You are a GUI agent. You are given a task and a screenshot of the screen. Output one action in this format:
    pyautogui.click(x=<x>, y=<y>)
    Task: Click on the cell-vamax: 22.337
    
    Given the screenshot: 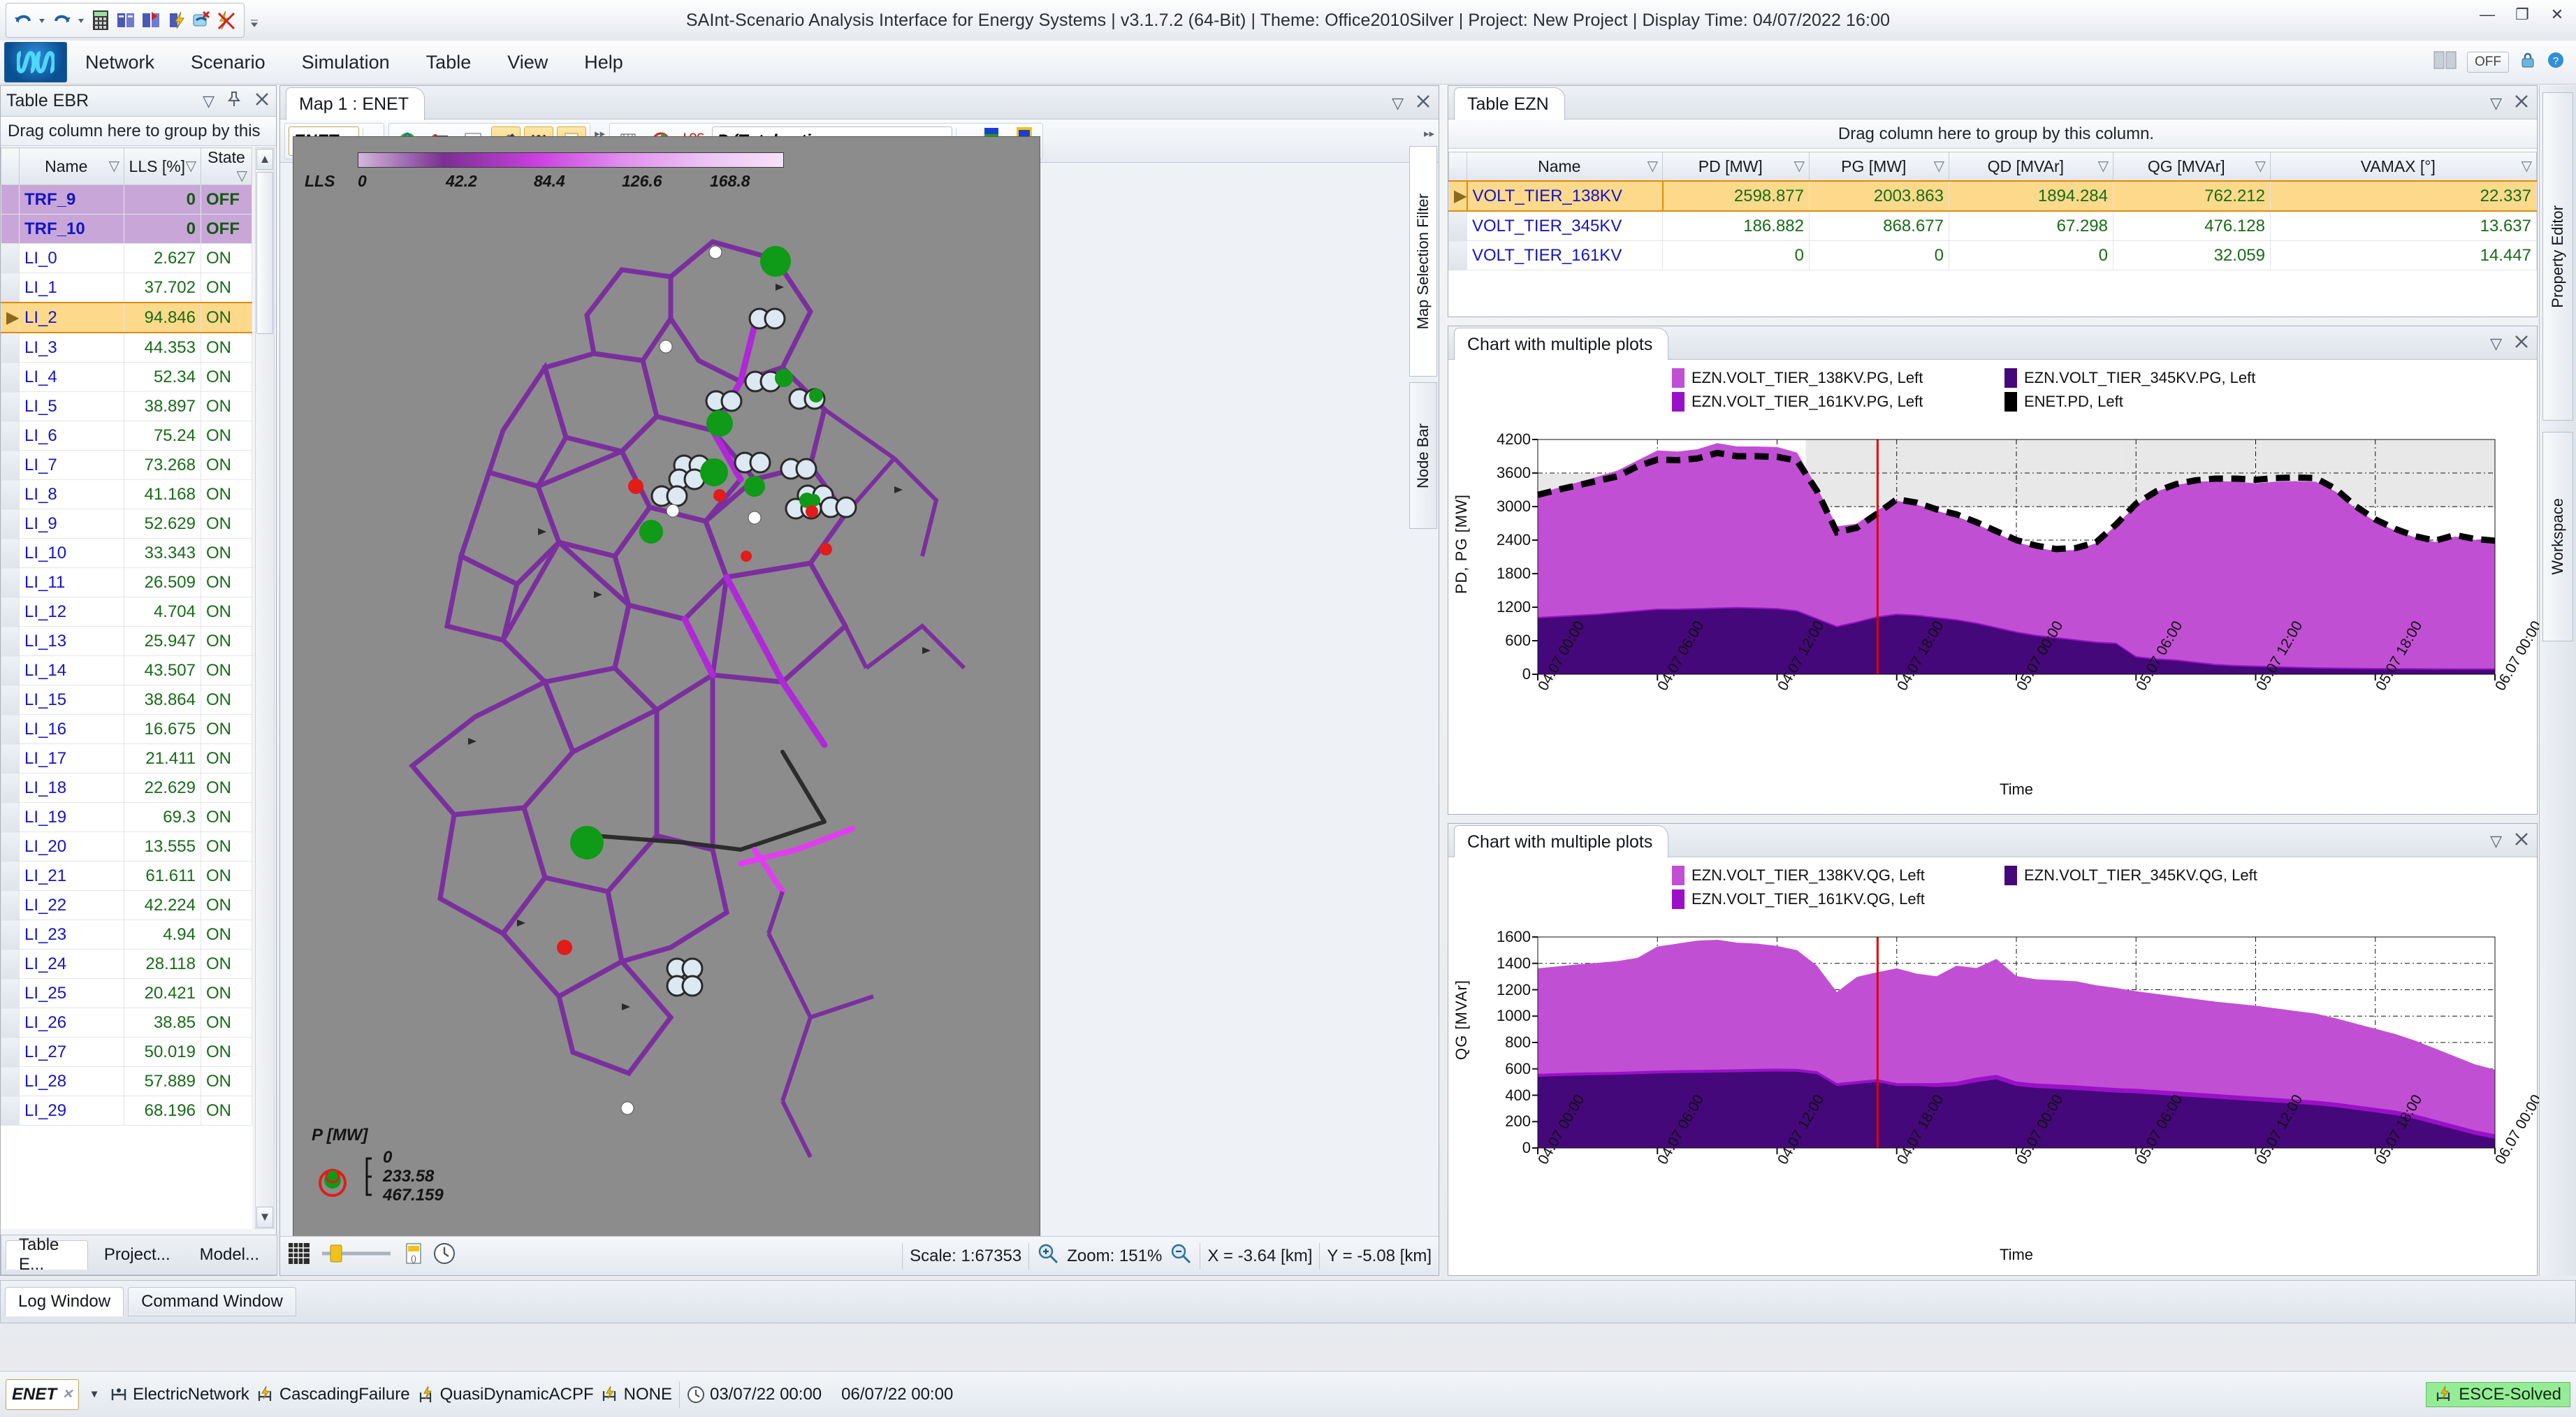 What is the action you would take?
    pyautogui.click(x=2403, y=196)
    